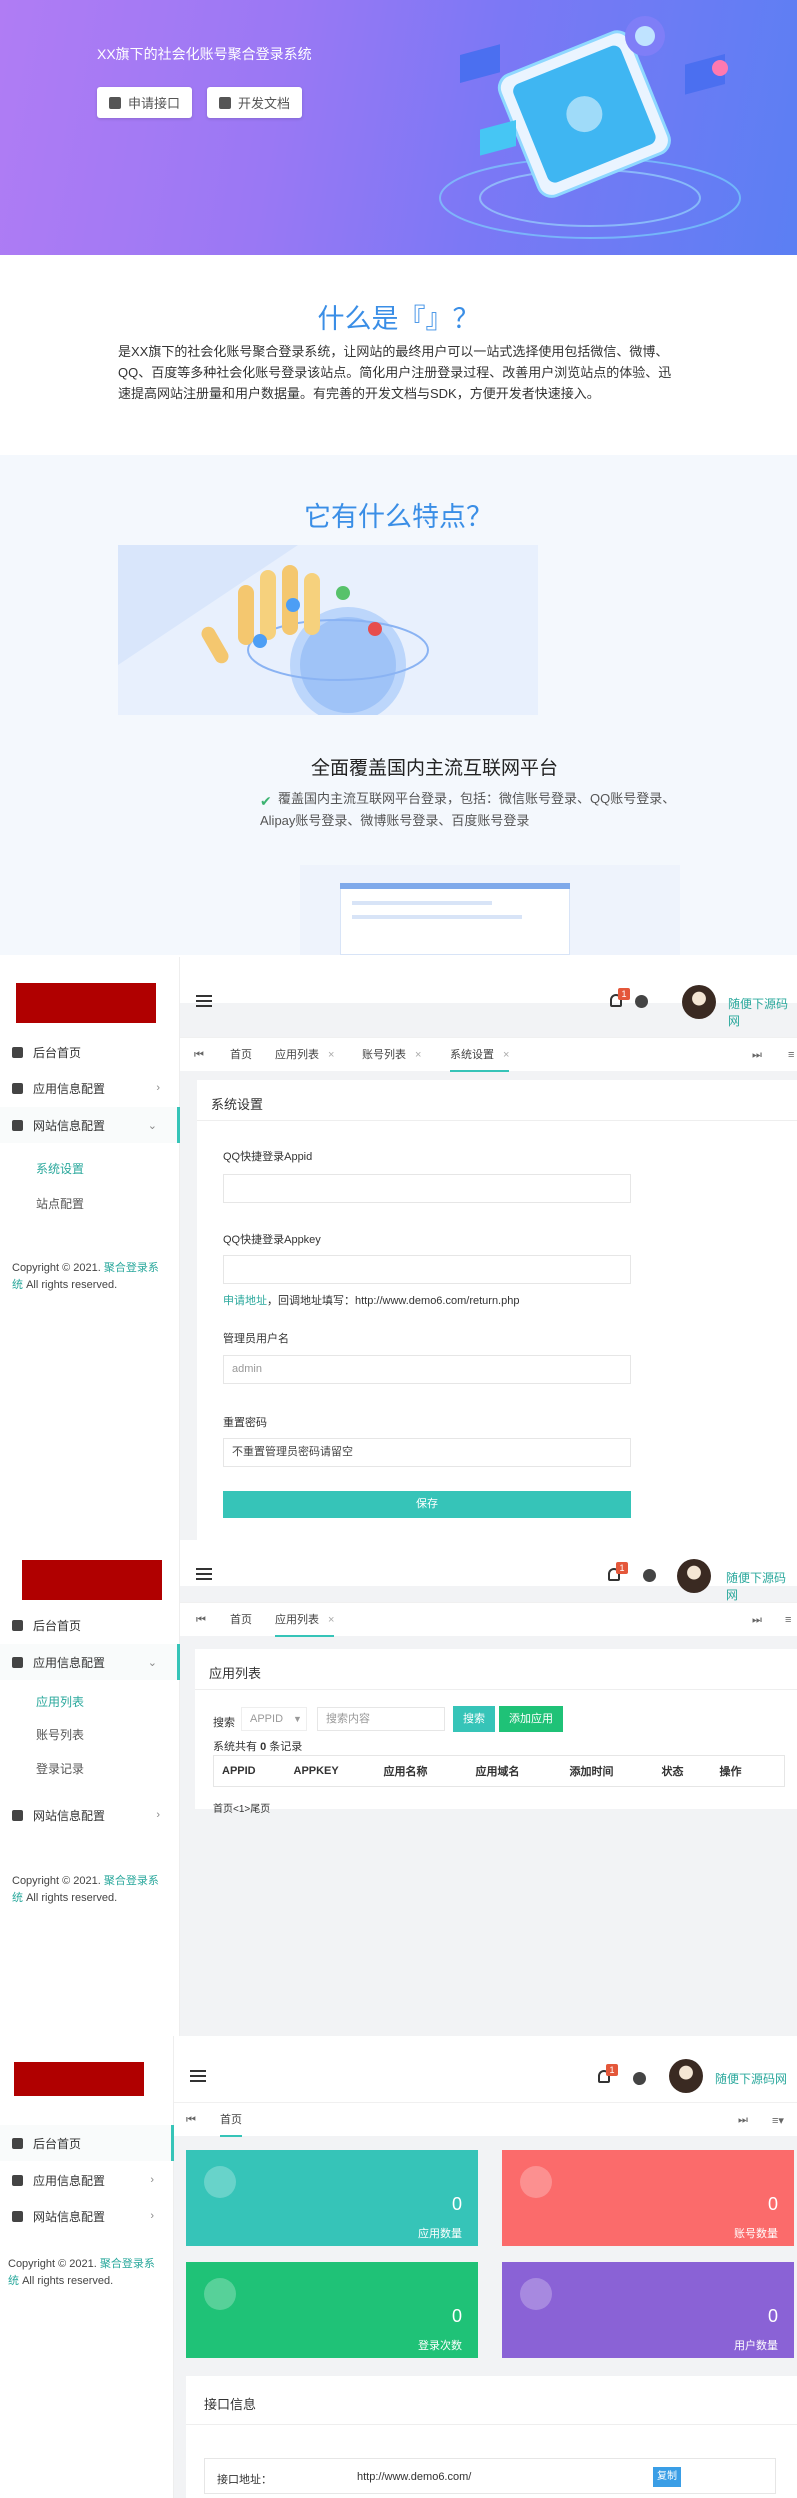 Image resolution: width=797 pixels, height=2498 pixels. I want to click on sidebar-item-site-config: 网站信息配置 ⌄, so click(90, 1125).